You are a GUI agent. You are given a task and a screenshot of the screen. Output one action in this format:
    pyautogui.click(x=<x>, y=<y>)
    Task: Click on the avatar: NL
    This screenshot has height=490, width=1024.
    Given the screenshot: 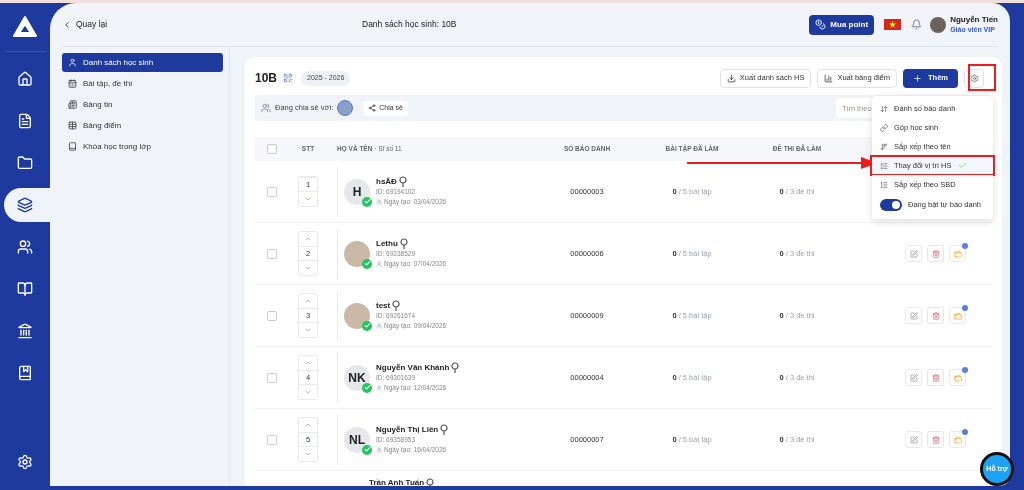 What is the action you would take?
    pyautogui.click(x=357, y=439)
    